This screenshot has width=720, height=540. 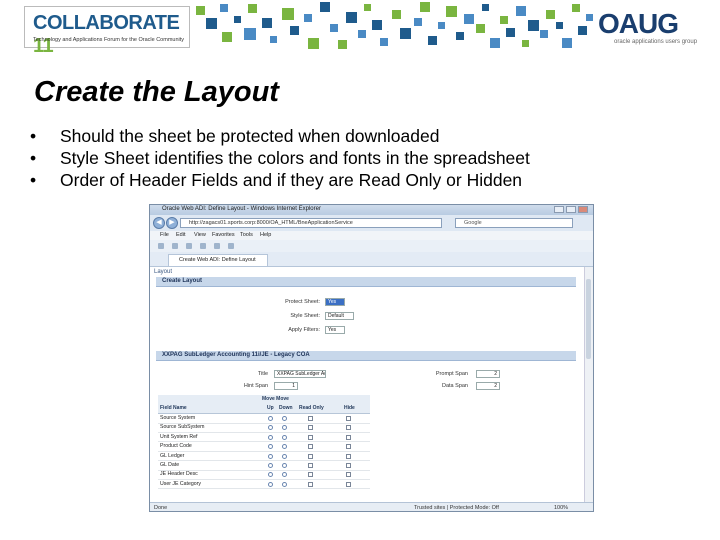 What do you see at coordinates (218, 260) in the screenshot?
I see `browser-tab: Create Web ADI: Define Layout` at bounding box center [218, 260].